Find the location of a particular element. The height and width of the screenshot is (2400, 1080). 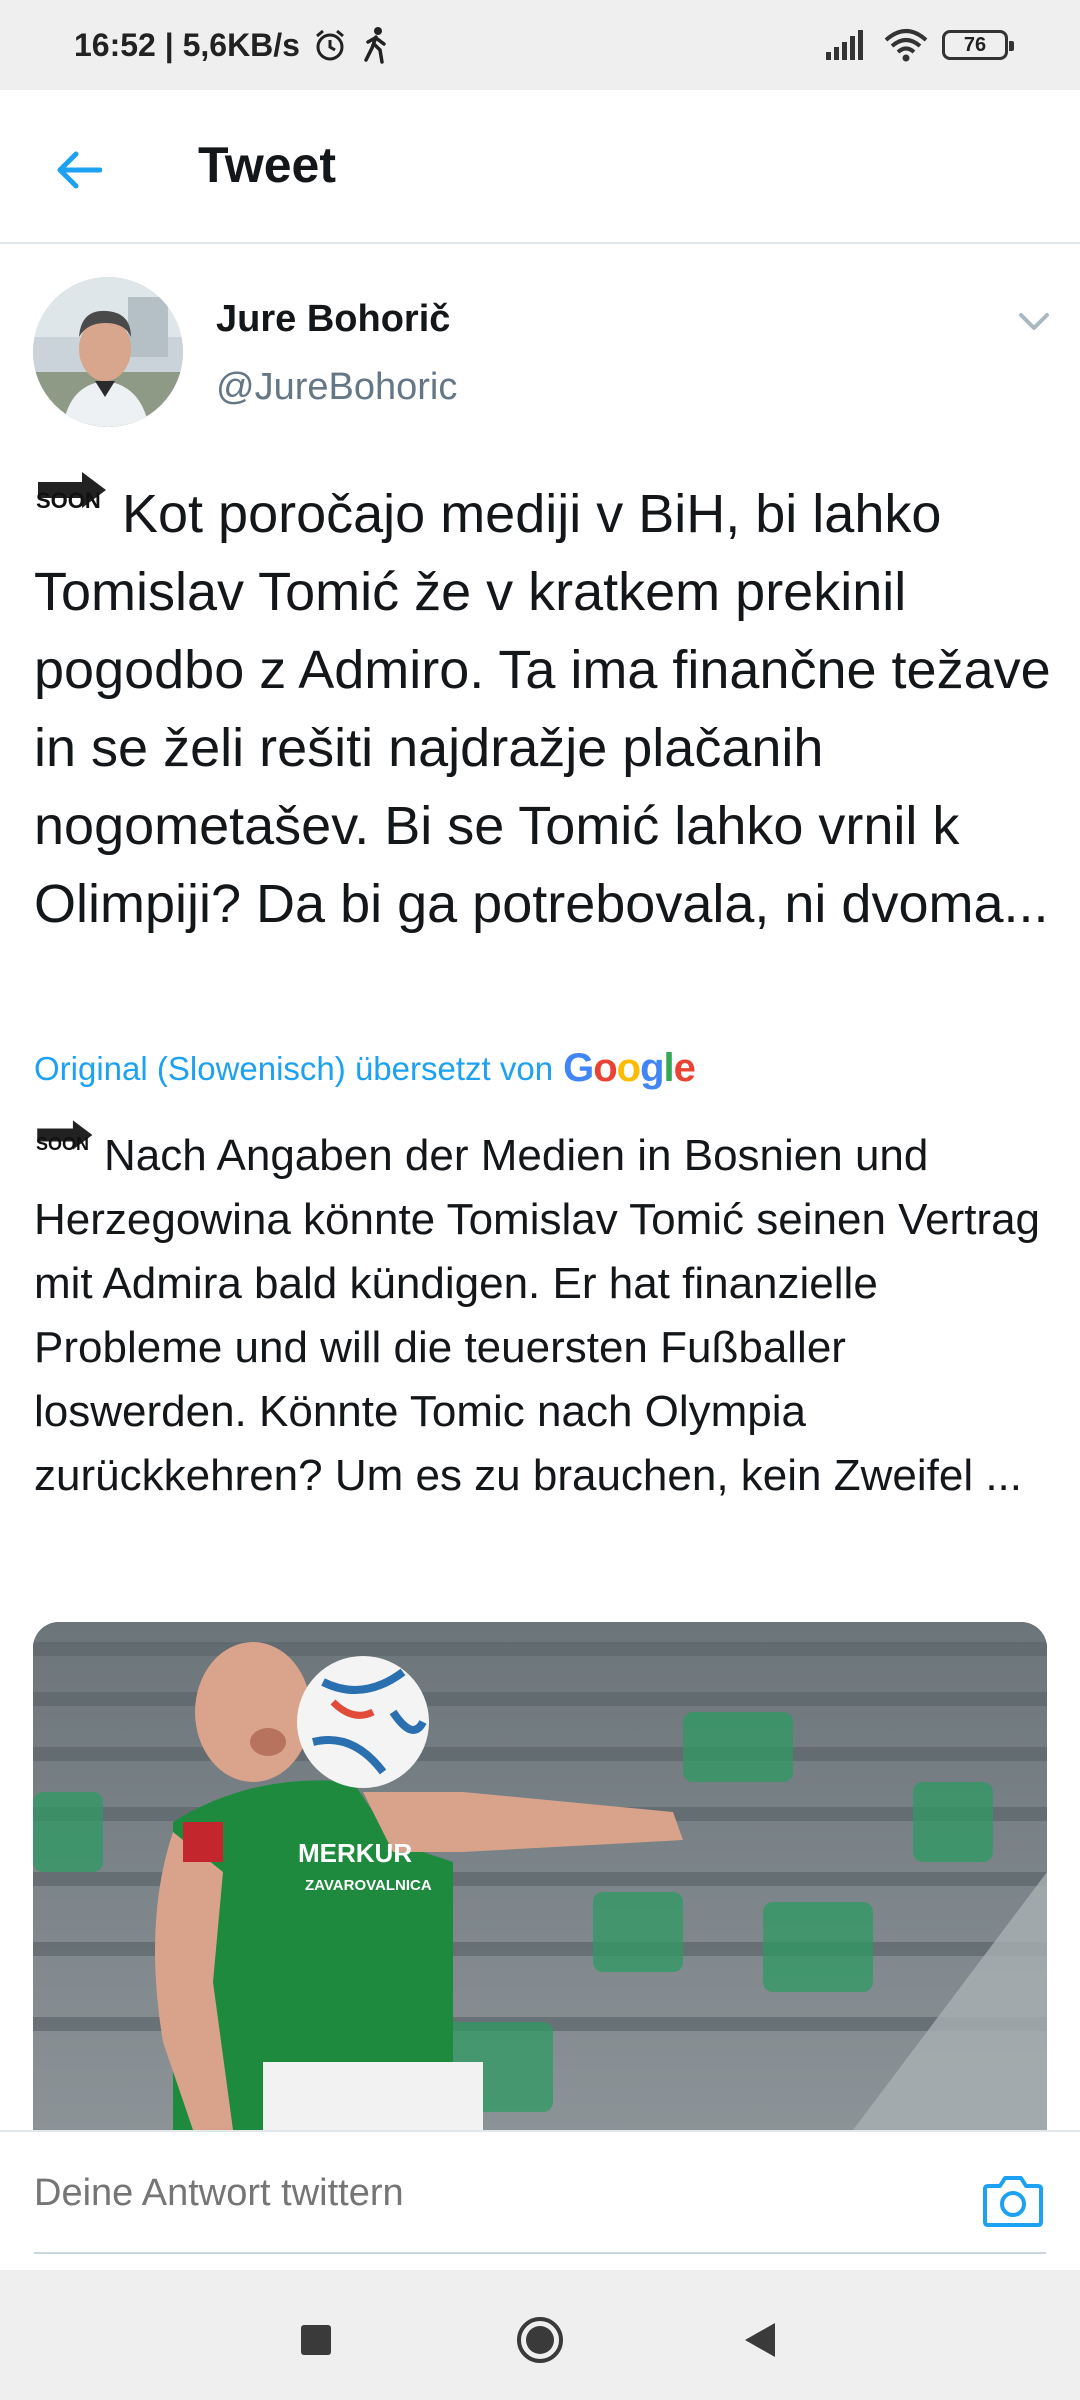

chevron-down-icon is located at coordinates (1034, 321).